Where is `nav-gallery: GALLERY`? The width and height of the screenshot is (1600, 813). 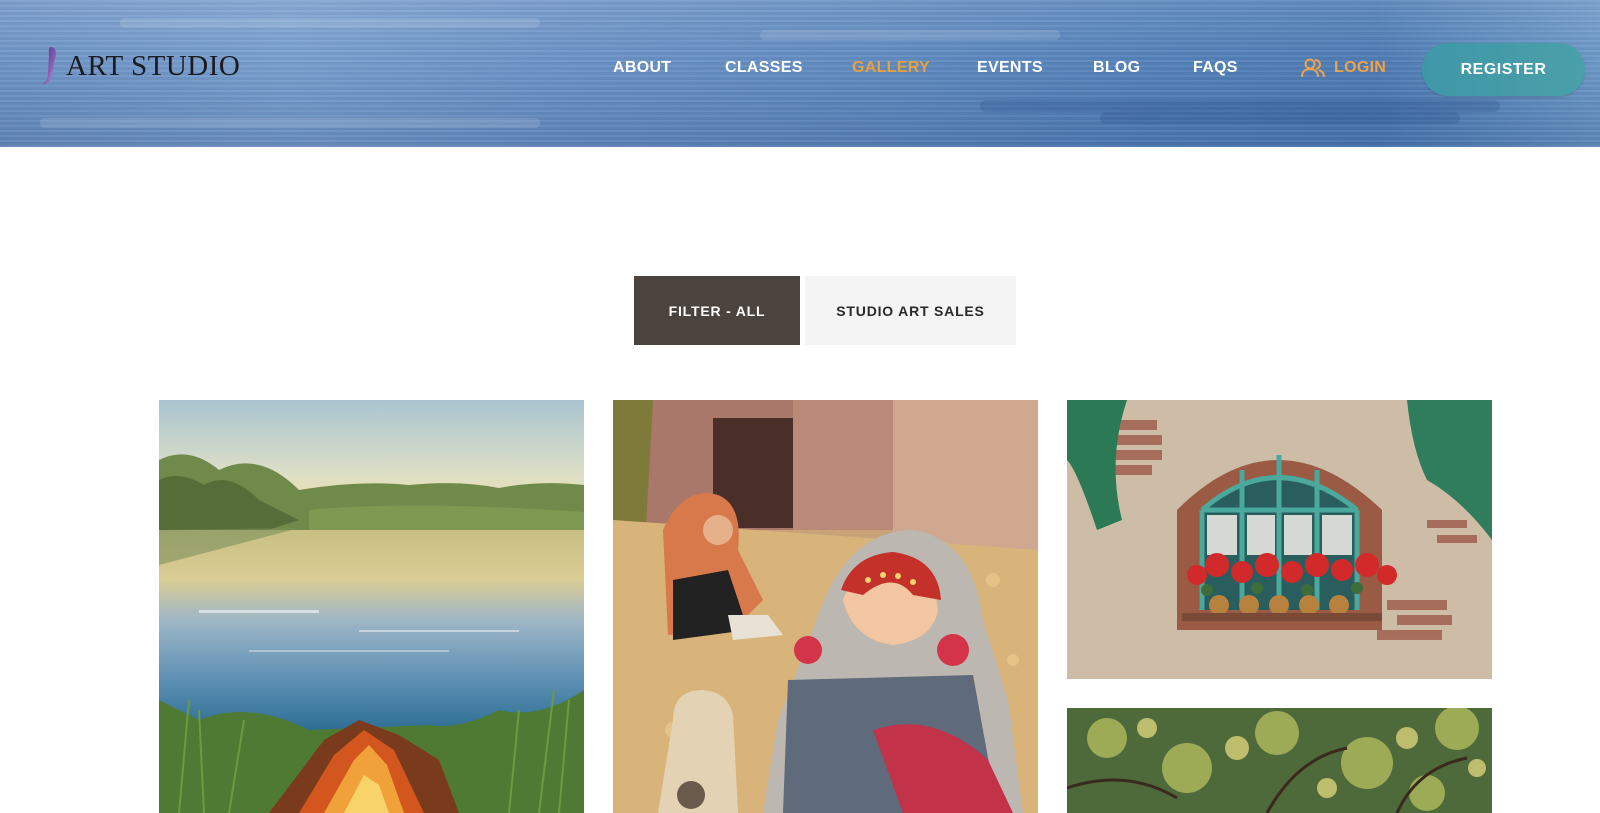
nav-gallery: GALLERY is located at coordinates (891, 68).